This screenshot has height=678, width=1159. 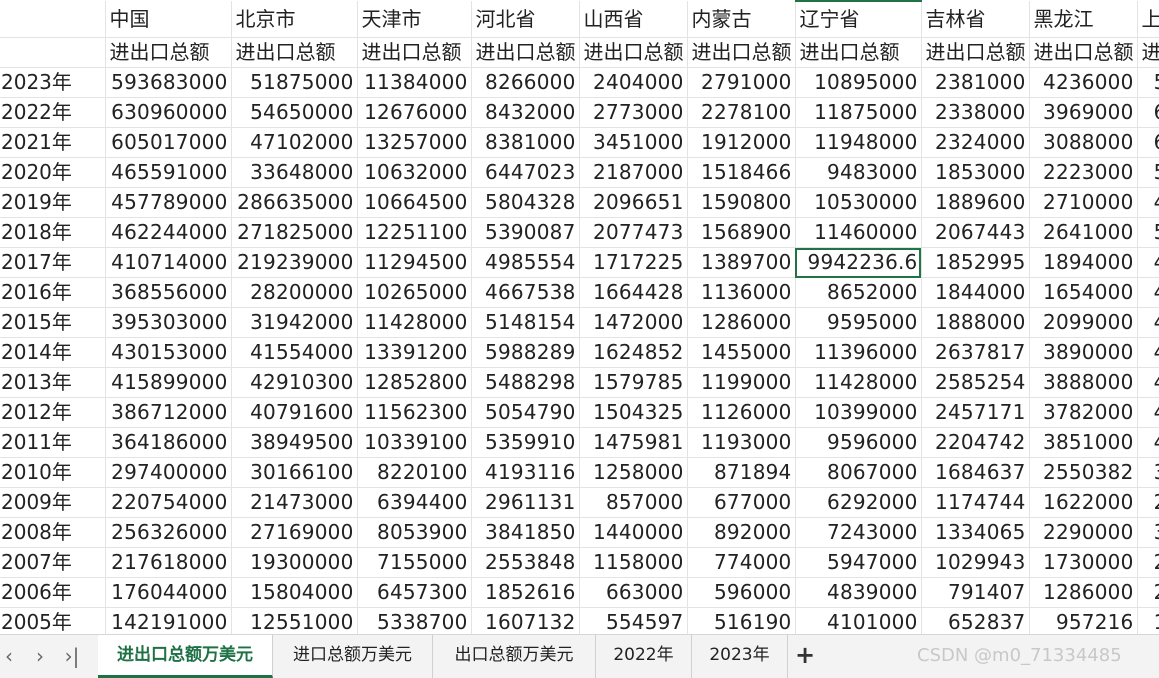 What do you see at coordinates (525, 382) in the screenshot?
I see `data-cell: 5488298` at bounding box center [525, 382].